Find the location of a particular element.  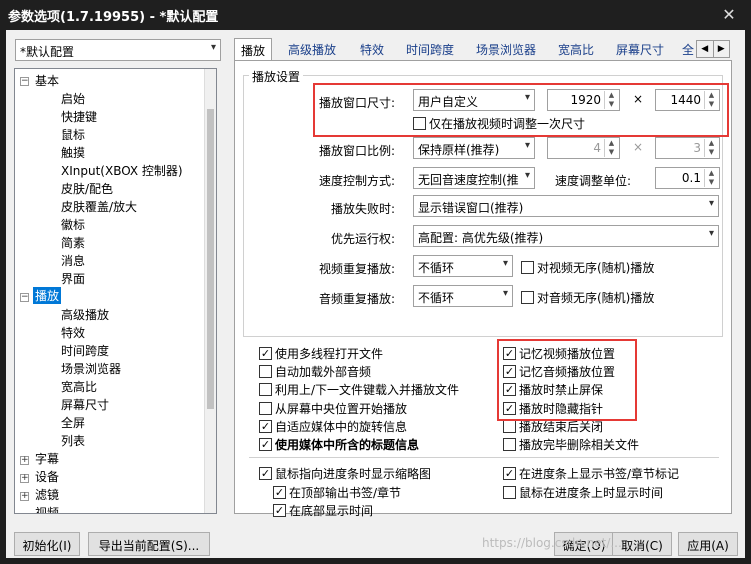

tree-item: 皮肤覆盖/放大 is located at coordinates (99, 206).